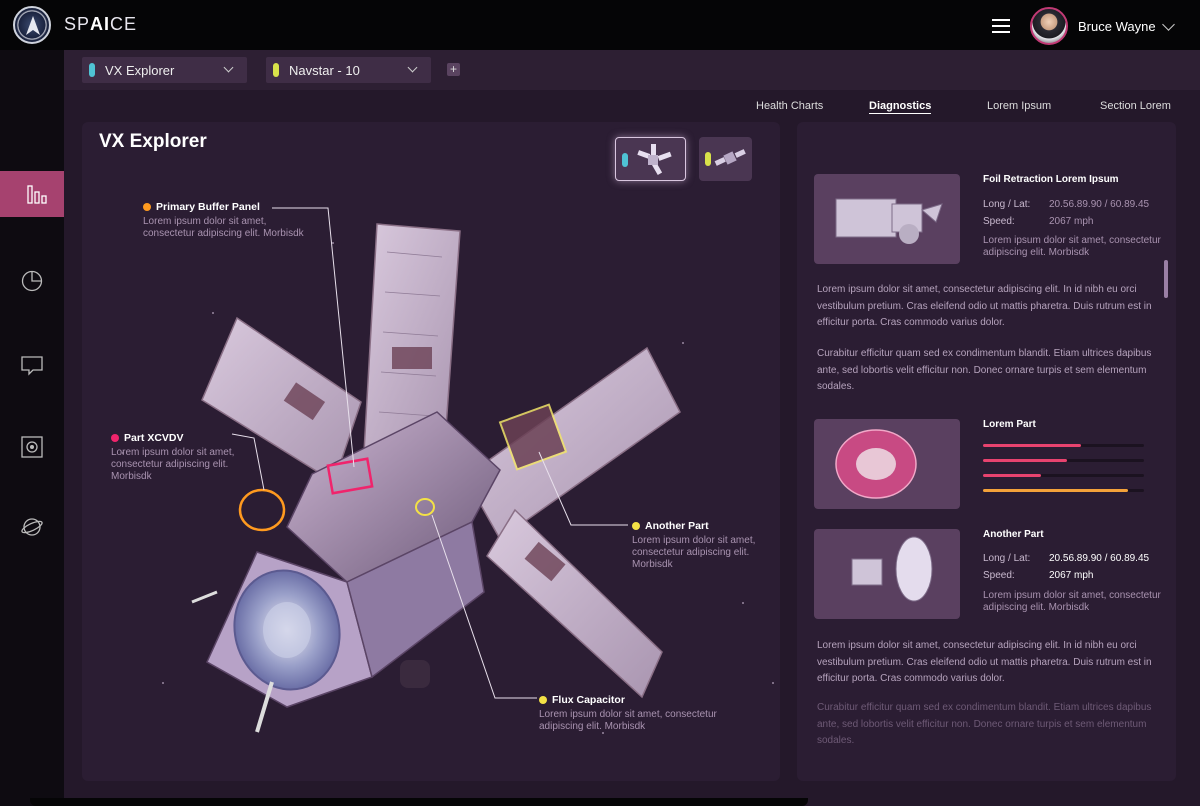 This screenshot has height=806, width=1200. I want to click on add-satellite-button: +, so click(453, 69).